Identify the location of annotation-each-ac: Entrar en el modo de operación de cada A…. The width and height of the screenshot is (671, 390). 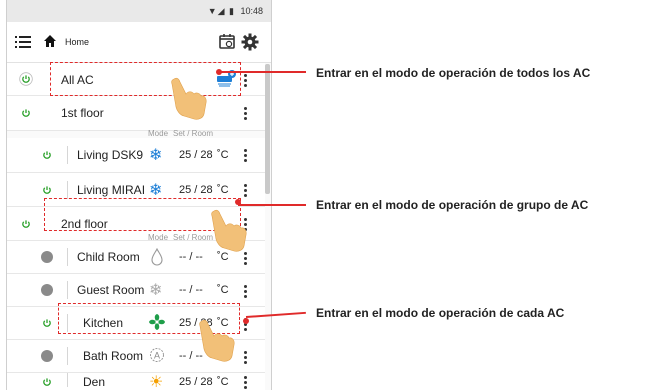
(440, 313).